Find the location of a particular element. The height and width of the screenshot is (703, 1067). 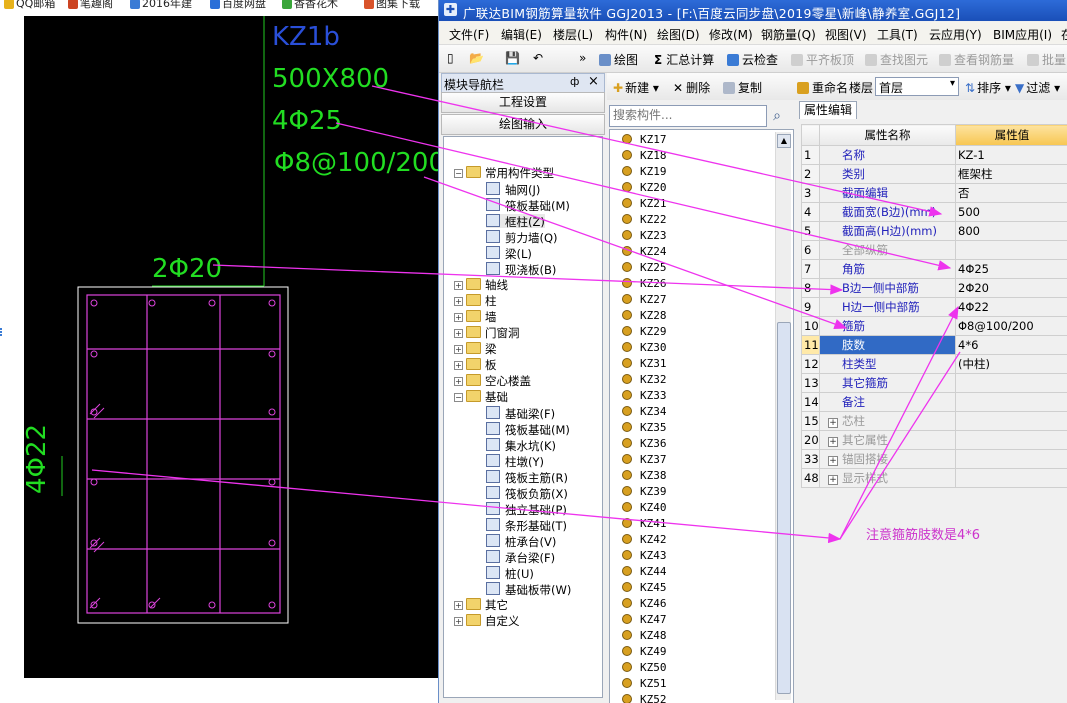

tree-item-slab: 现浇板(B) is located at coordinates (521, 269).